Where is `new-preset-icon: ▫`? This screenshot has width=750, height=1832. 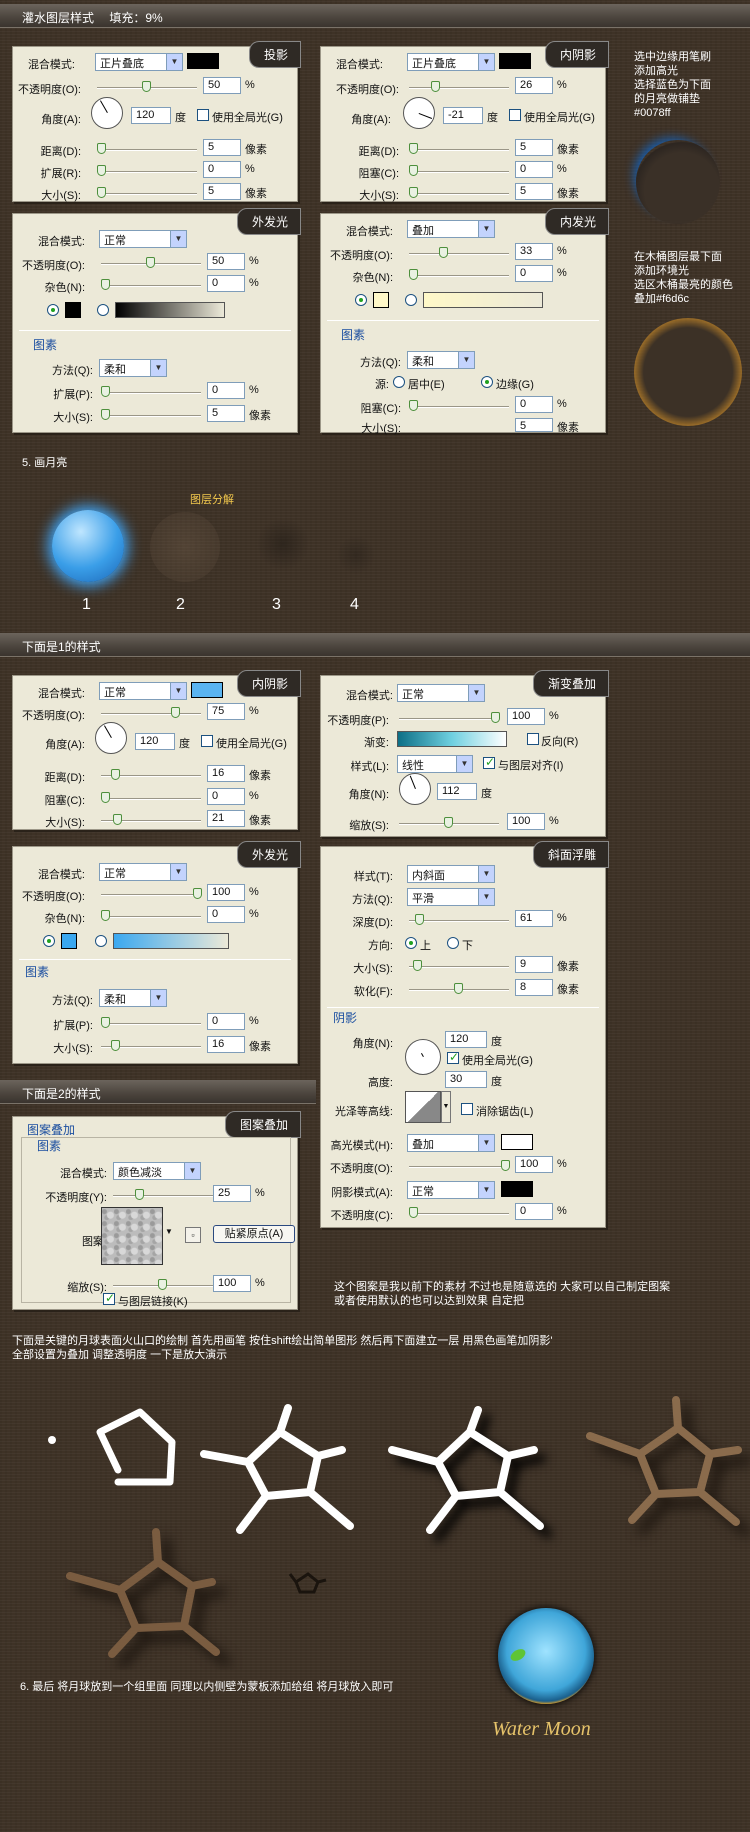
new-preset-icon: ▫ is located at coordinates (193, 1235).